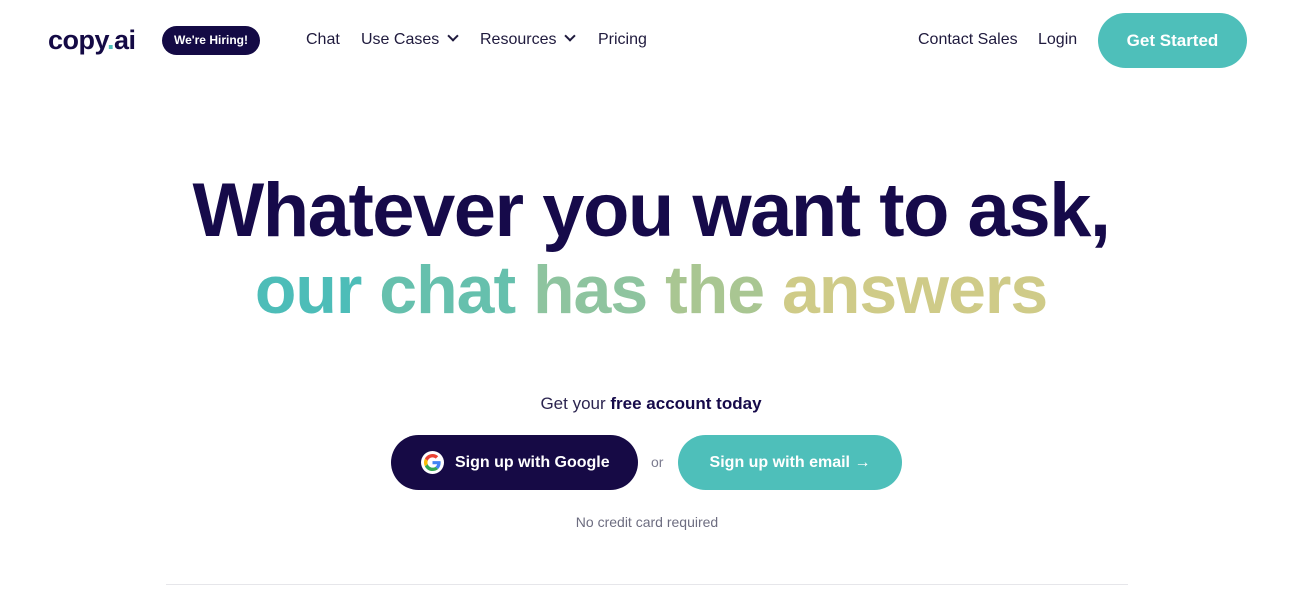 The width and height of the screenshot is (1302, 590). I want to click on contact-sales-link: Contact Sales, so click(968, 40).